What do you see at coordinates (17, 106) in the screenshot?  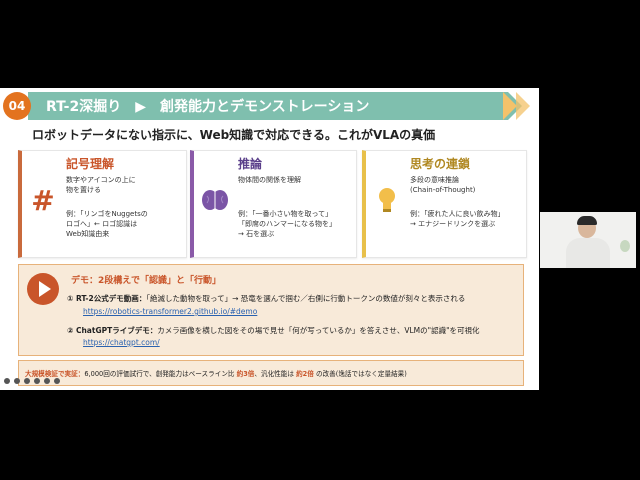 I see `section-number-badge: 04` at bounding box center [17, 106].